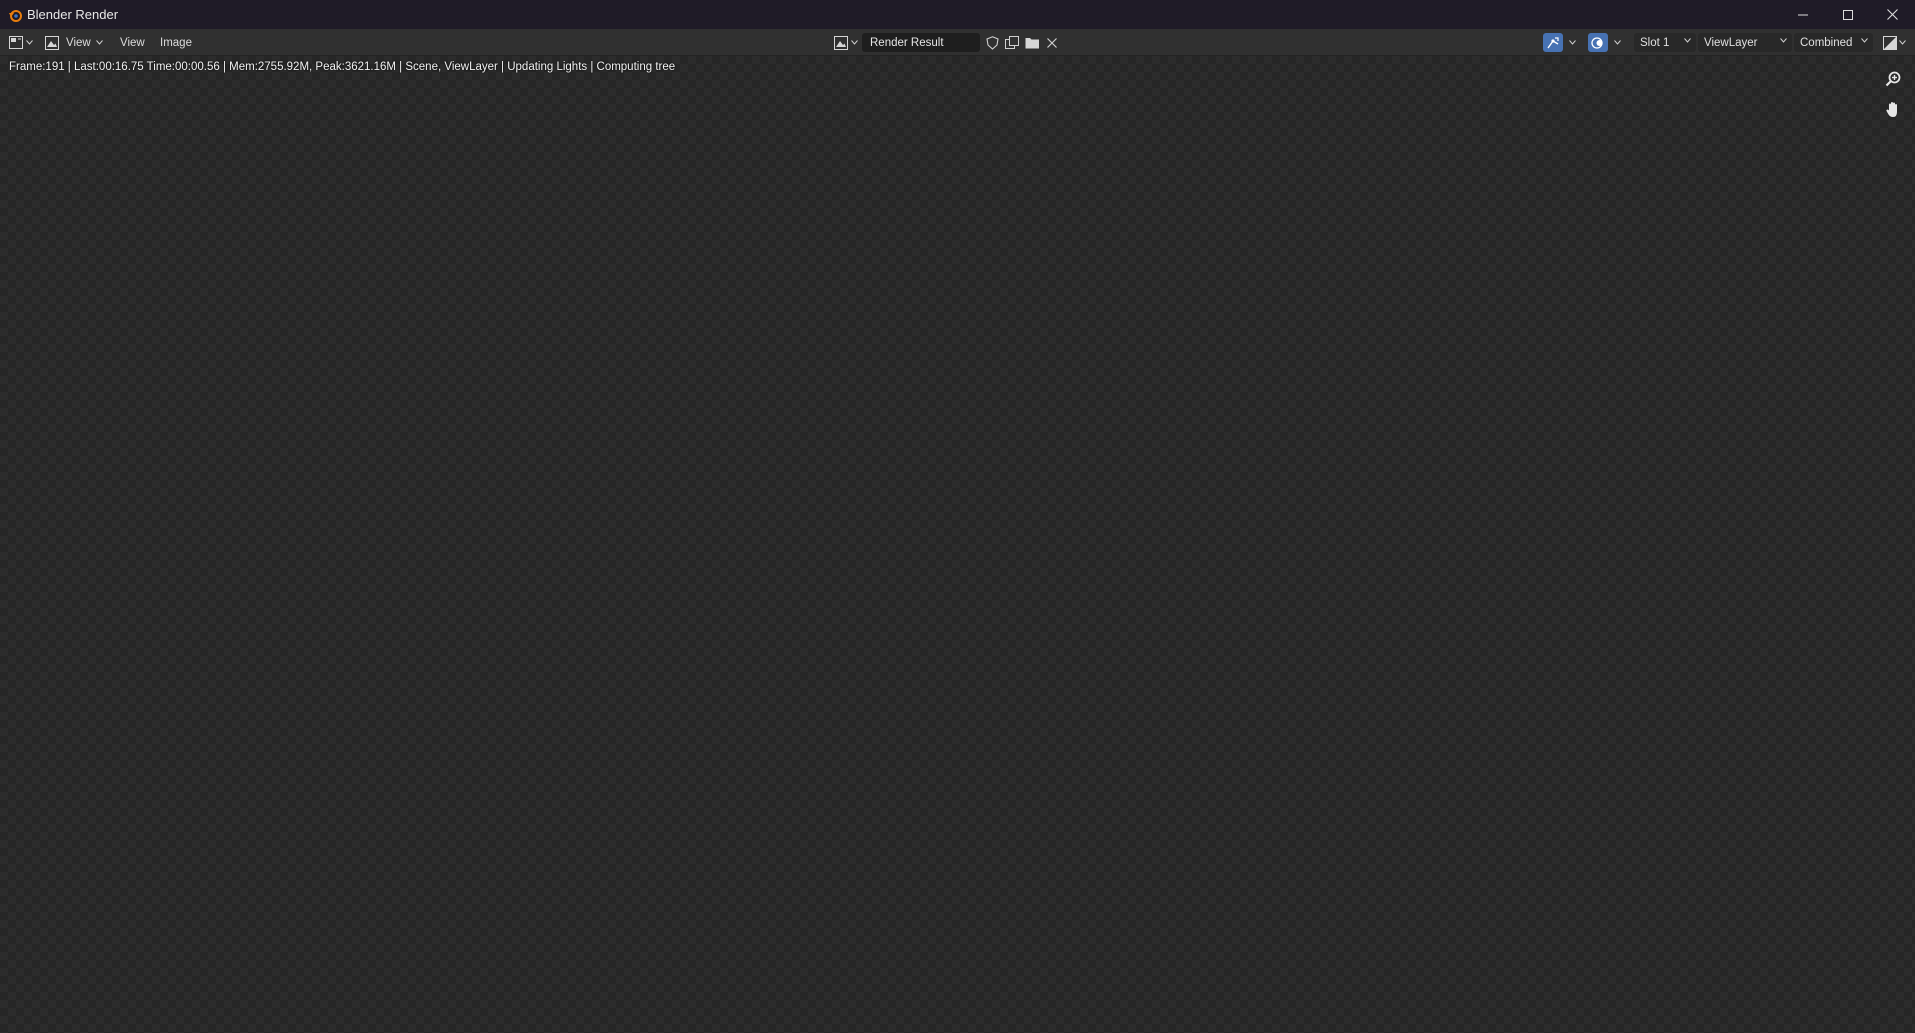 This screenshot has width=1915, height=1033. I want to click on minimize-button, so click(1802, 14).